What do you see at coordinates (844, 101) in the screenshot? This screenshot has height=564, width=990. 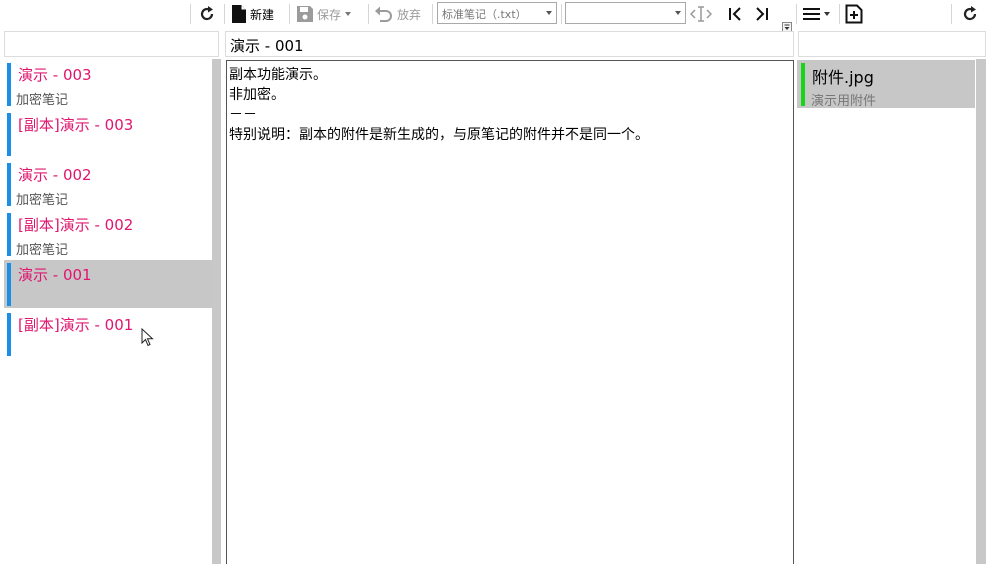 I see `attachment-description: 演示用附件` at bounding box center [844, 101].